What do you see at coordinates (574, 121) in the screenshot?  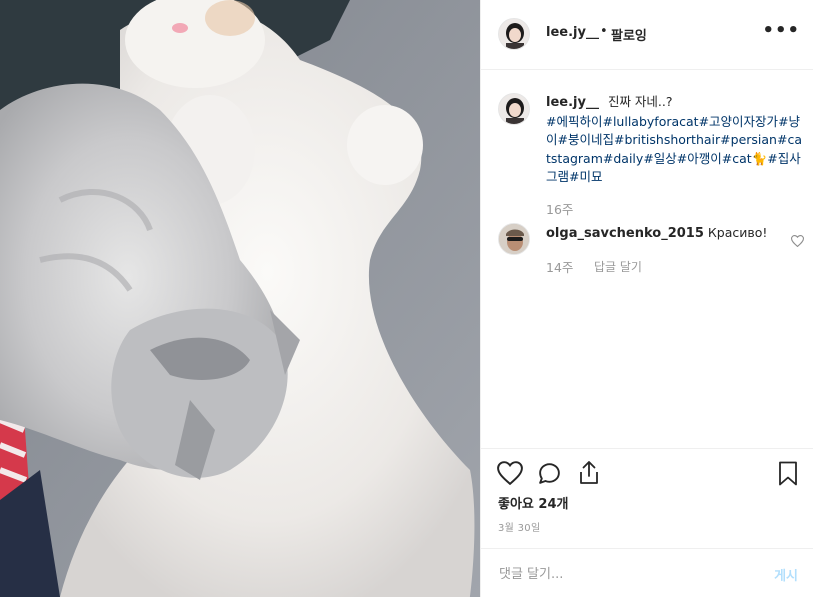 I see `hashtag: #에픽하이` at bounding box center [574, 121].